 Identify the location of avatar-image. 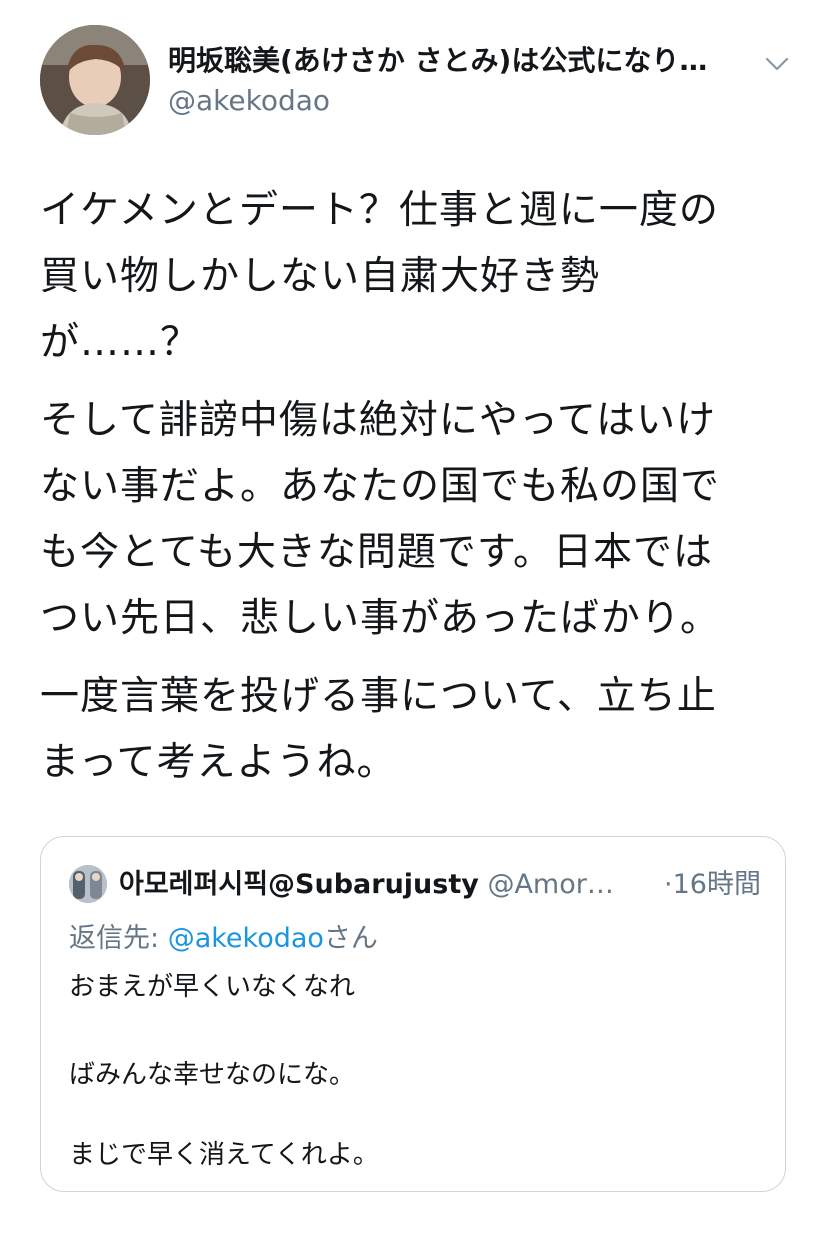
(95, 80).